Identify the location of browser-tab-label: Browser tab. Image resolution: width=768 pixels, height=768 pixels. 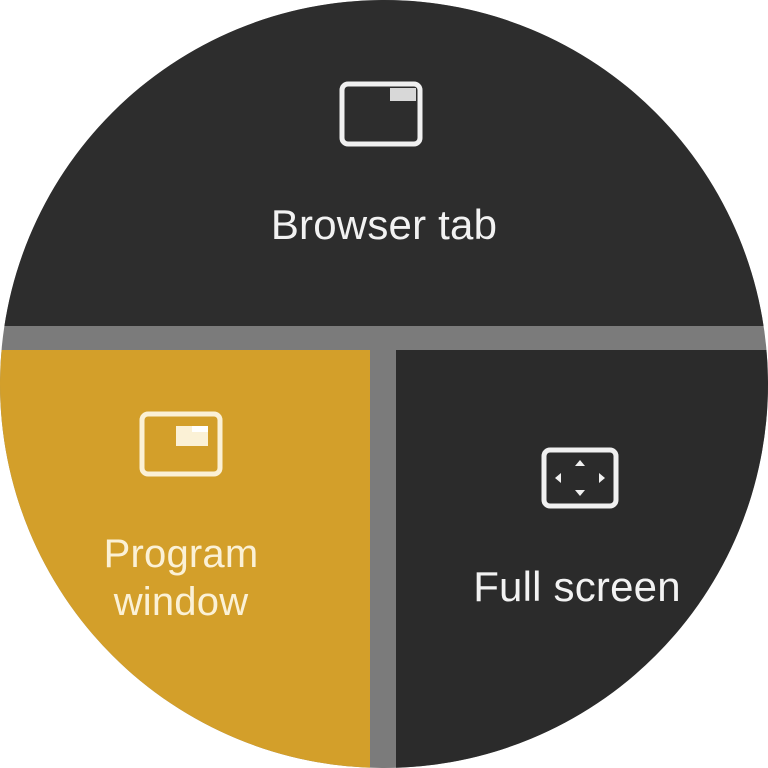
(384, 224).